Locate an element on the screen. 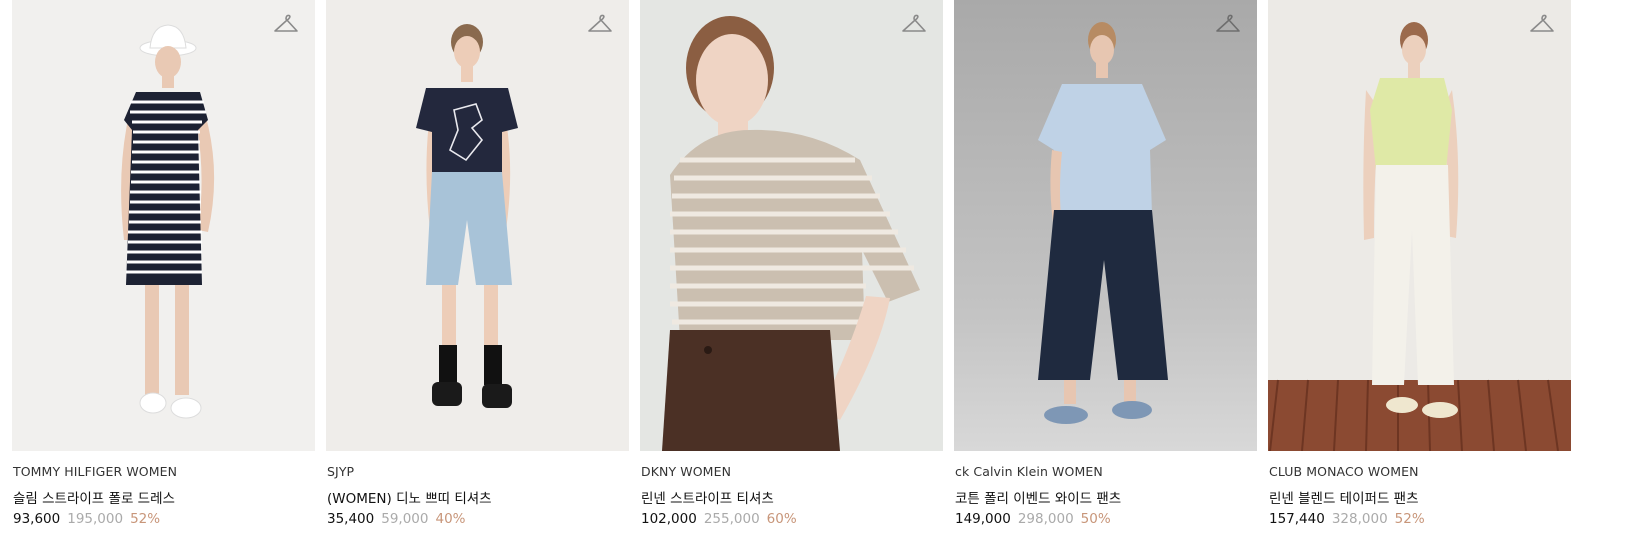  product-brand: SJYP is located at coordinates (340, 471).